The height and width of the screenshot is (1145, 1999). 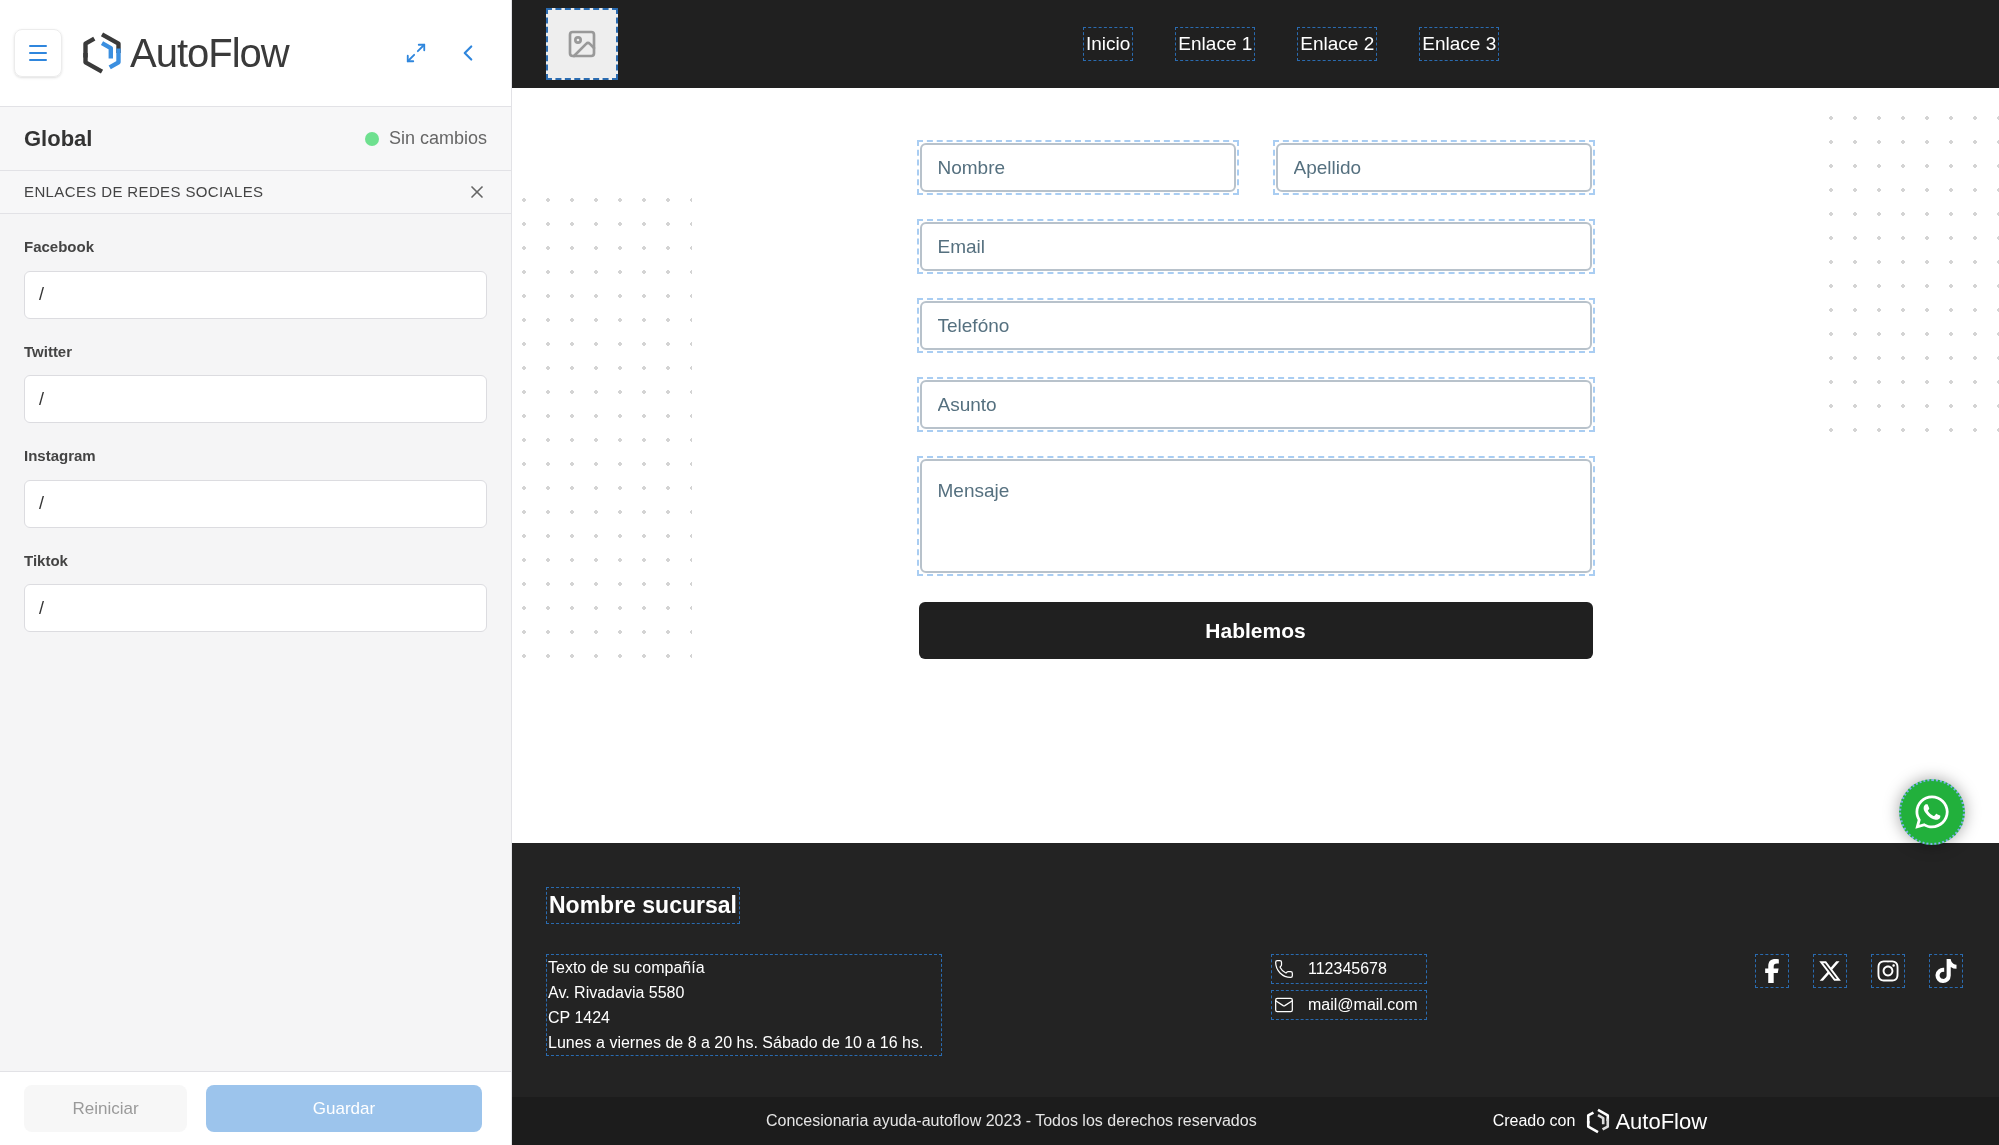 What do you see at coordinates (1077, 167) in the screenshot?
I see `text-input: Nombre` at bounding box center [1077, 167].